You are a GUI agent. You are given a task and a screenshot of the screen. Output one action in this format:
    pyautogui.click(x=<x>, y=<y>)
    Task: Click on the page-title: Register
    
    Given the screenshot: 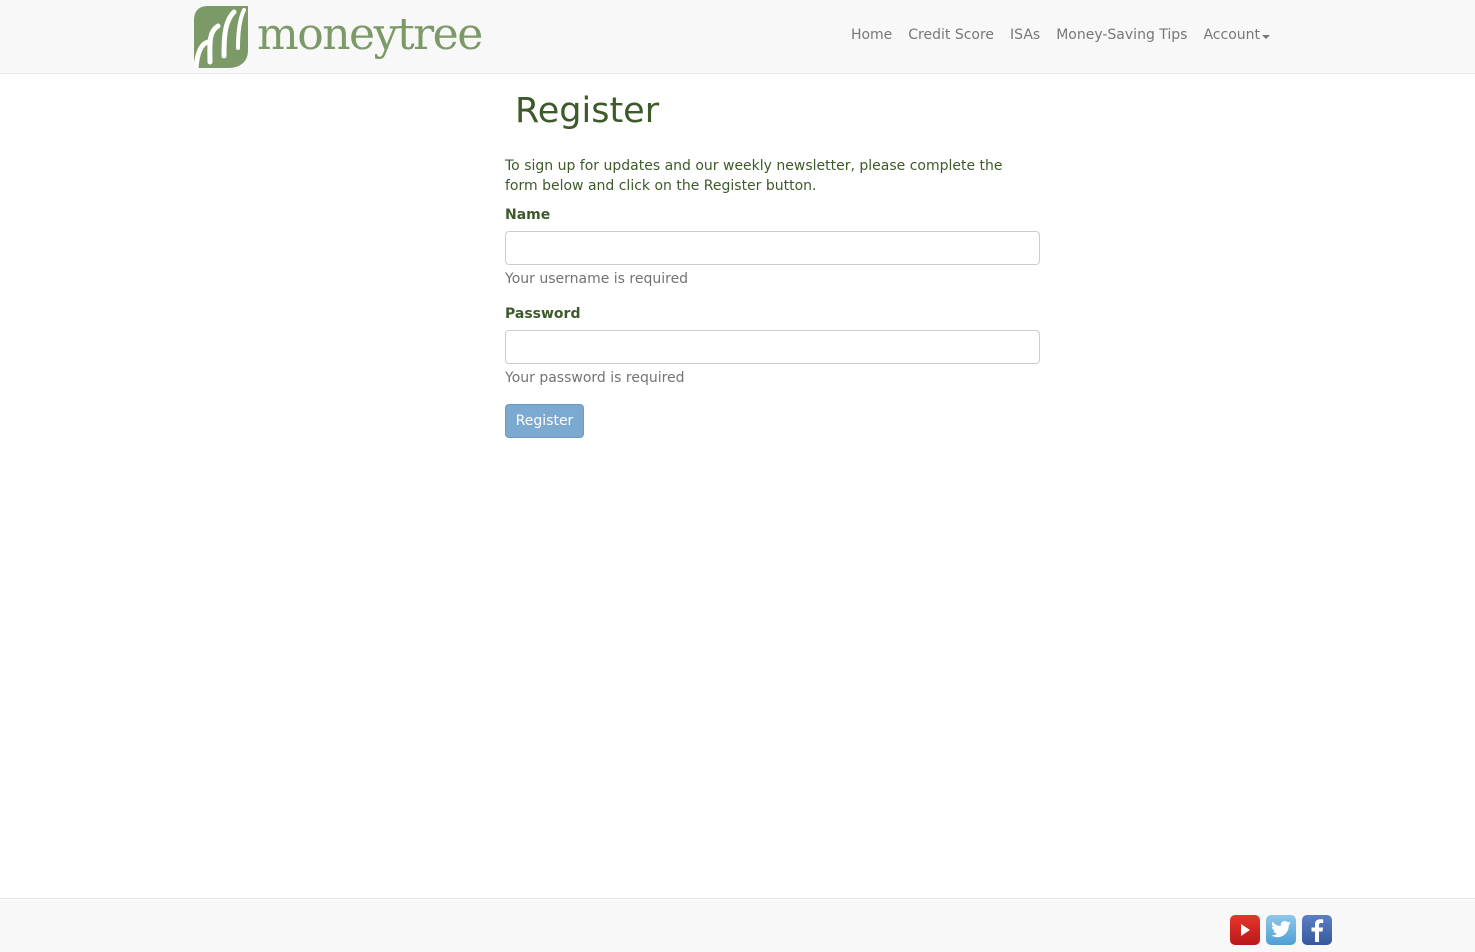 What is the action you would take?
    pyautogui.click(x=587, y=111)
    